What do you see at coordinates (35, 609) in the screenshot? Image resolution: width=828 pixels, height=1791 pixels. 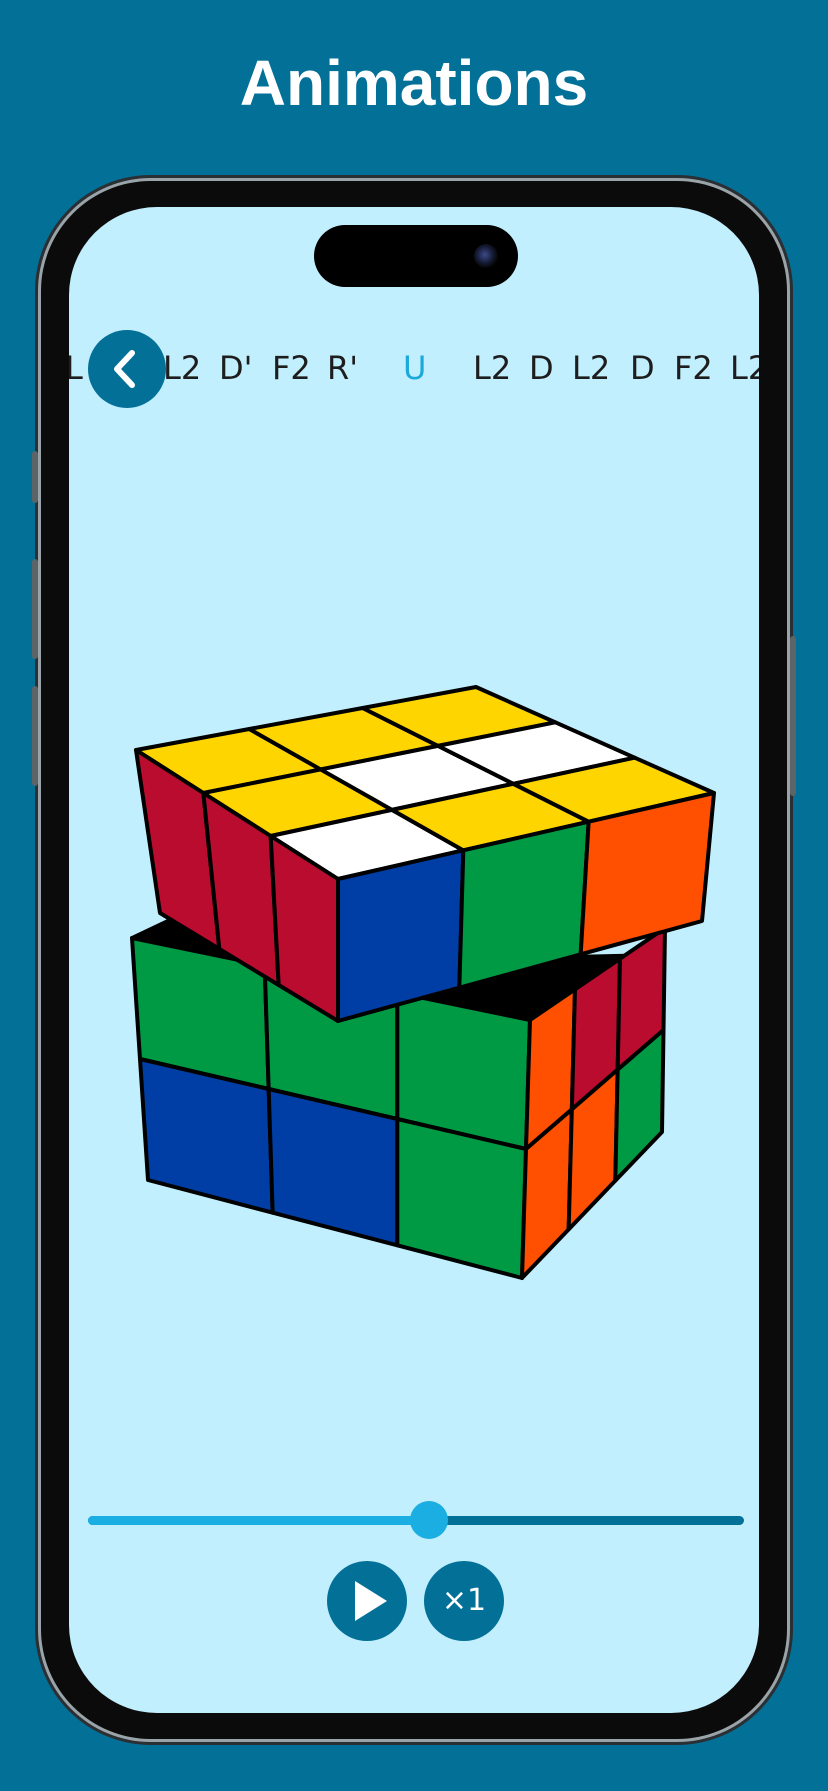 I see `phone-volume-up` at bounding box center [35, 609].